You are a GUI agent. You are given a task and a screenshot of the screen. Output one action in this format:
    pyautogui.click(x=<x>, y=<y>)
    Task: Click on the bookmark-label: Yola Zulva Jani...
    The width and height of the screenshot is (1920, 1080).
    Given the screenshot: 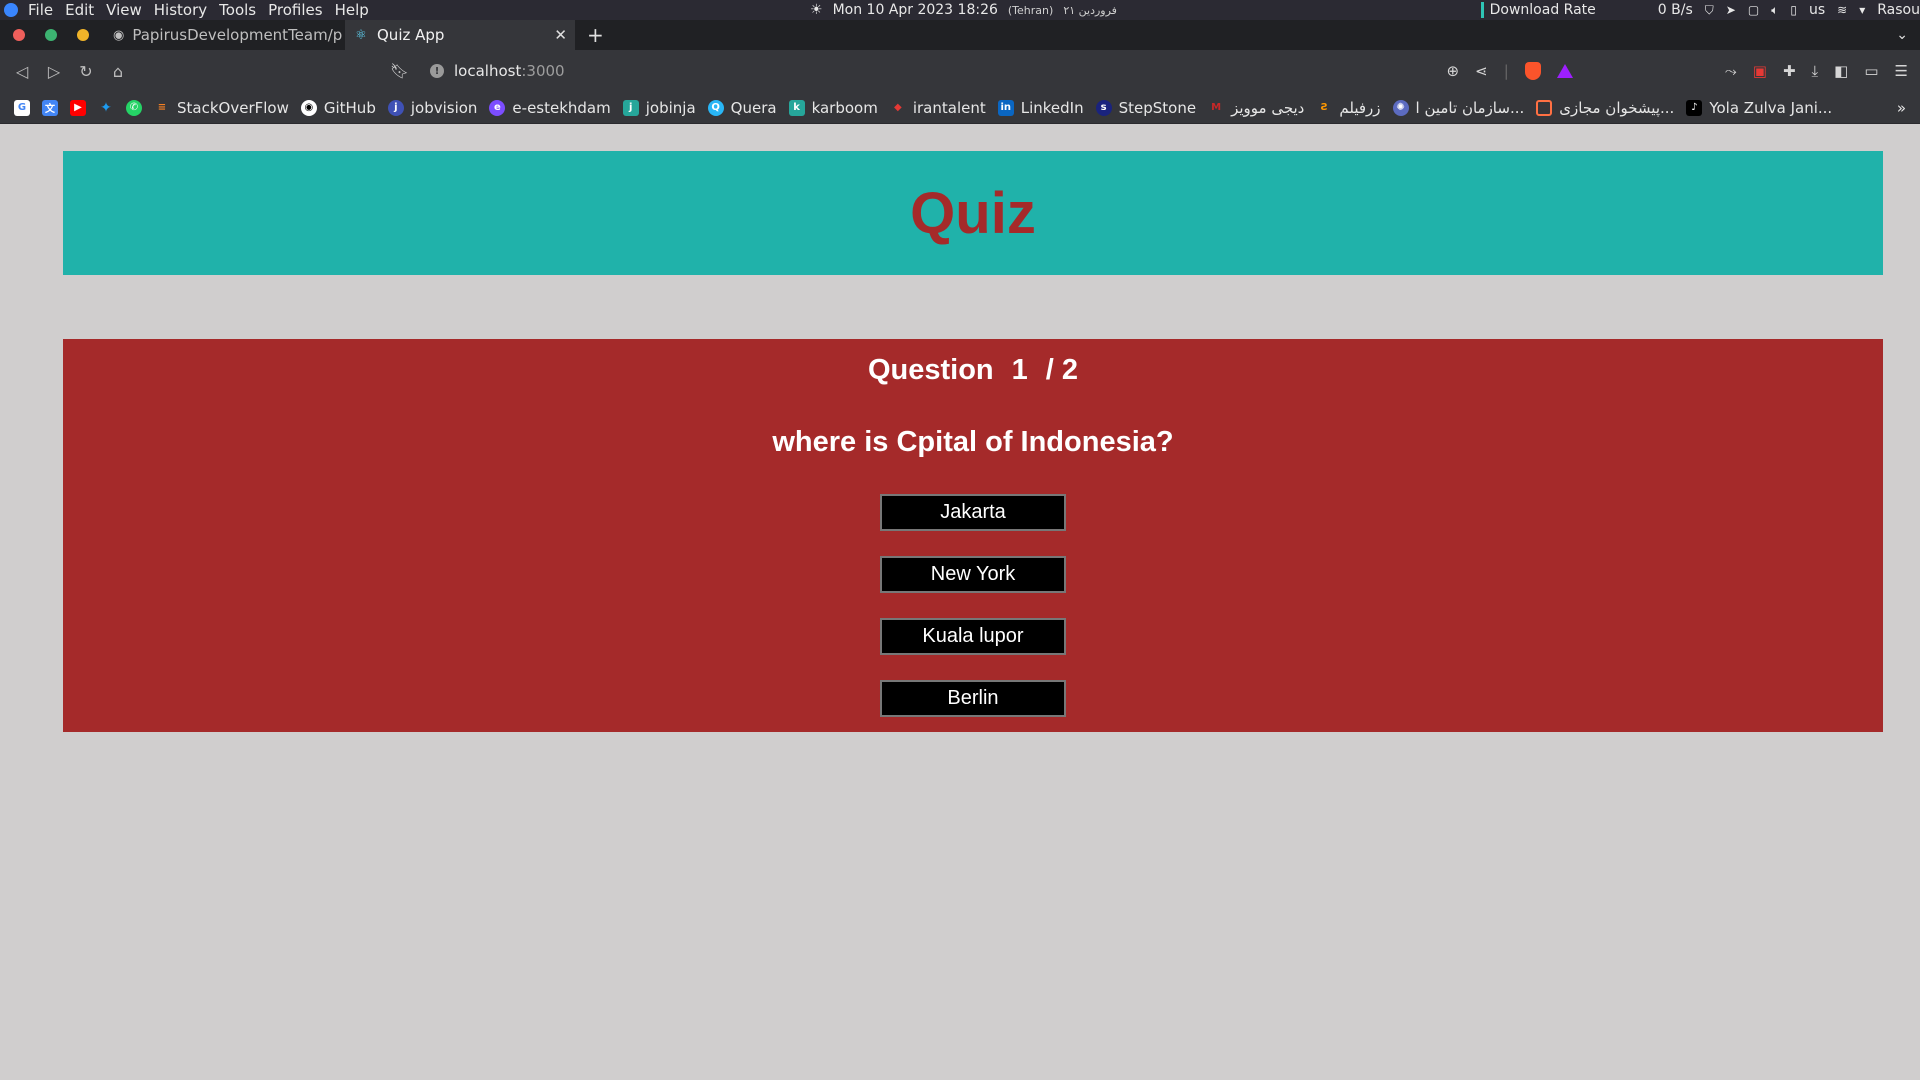 What is the action you would take?
    pyautogui.click(x=1771, y=107)
    